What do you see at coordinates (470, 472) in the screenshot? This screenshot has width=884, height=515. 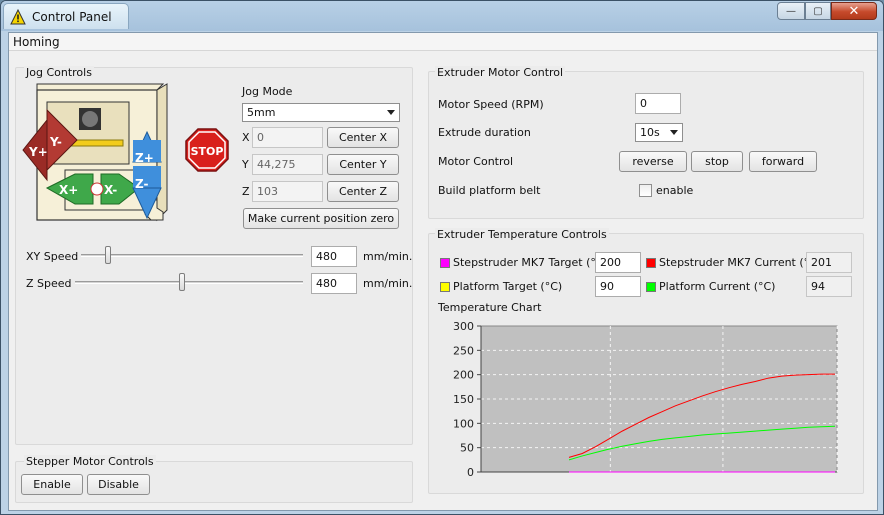 I see `chart-y-tick-label: 0` at bounding box center [470, 472].